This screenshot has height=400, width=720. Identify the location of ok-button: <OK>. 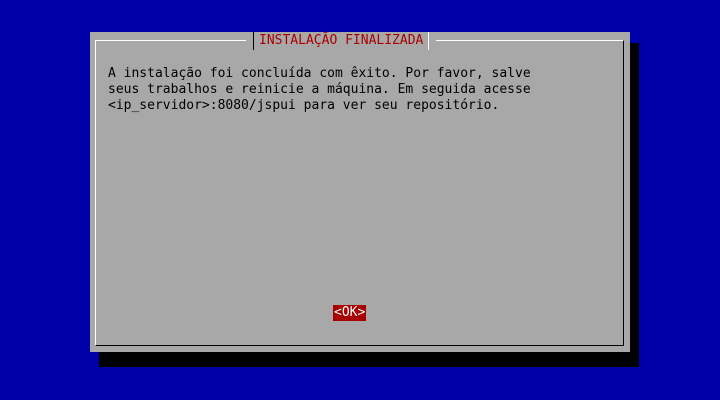
(350, 313).